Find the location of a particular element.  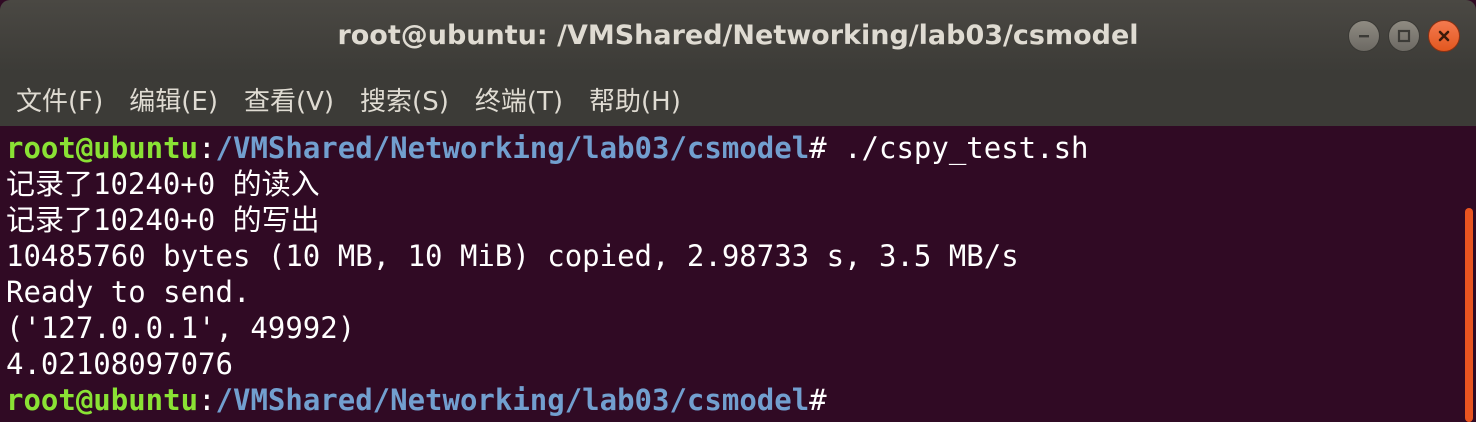

terminal-output-line: 记录了10240+0 的读入 is located at coordinates (163, 184).